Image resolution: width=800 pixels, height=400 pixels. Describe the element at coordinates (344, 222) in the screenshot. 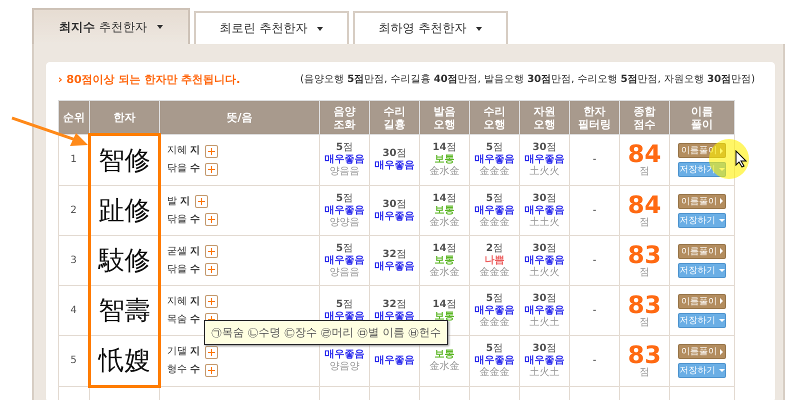

I see `detail-text: 양양음` at that location.